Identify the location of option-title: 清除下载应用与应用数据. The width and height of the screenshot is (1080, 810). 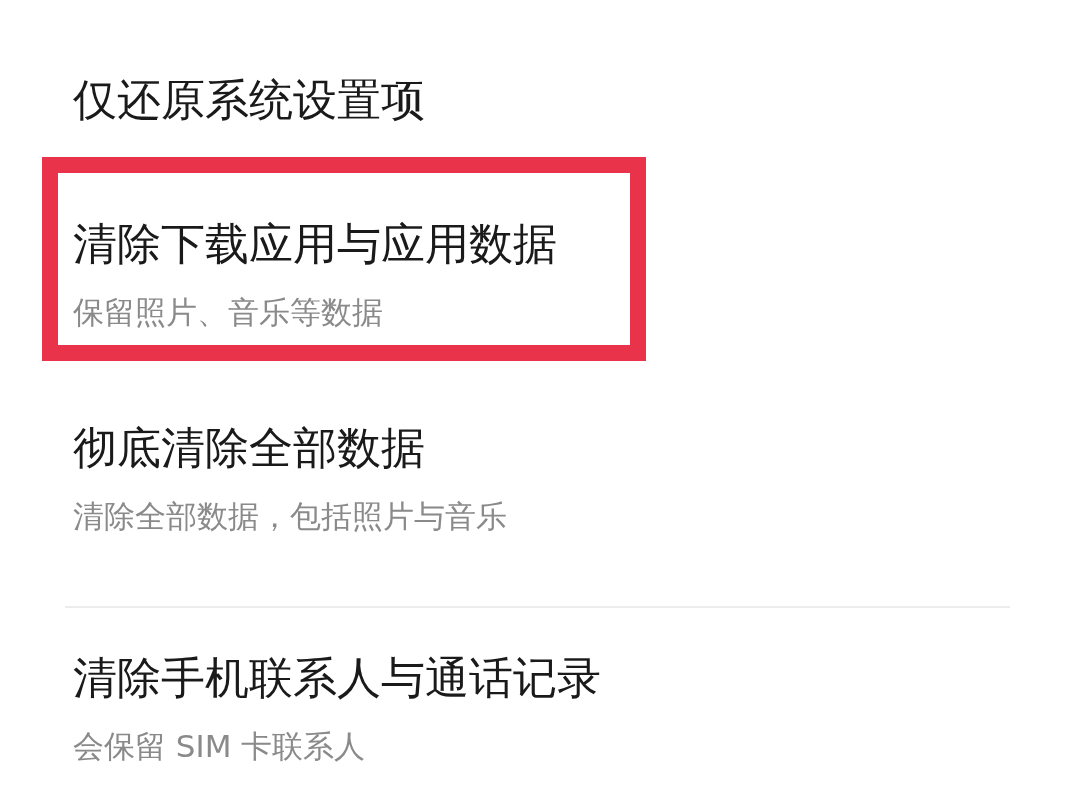
(343, 244).